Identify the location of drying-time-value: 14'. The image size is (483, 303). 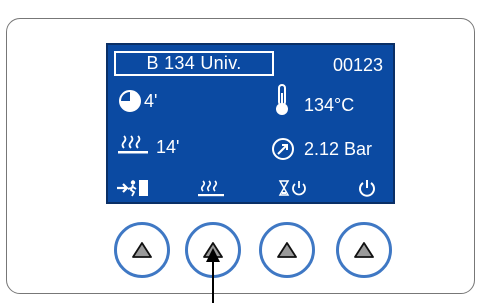
(168, 147).